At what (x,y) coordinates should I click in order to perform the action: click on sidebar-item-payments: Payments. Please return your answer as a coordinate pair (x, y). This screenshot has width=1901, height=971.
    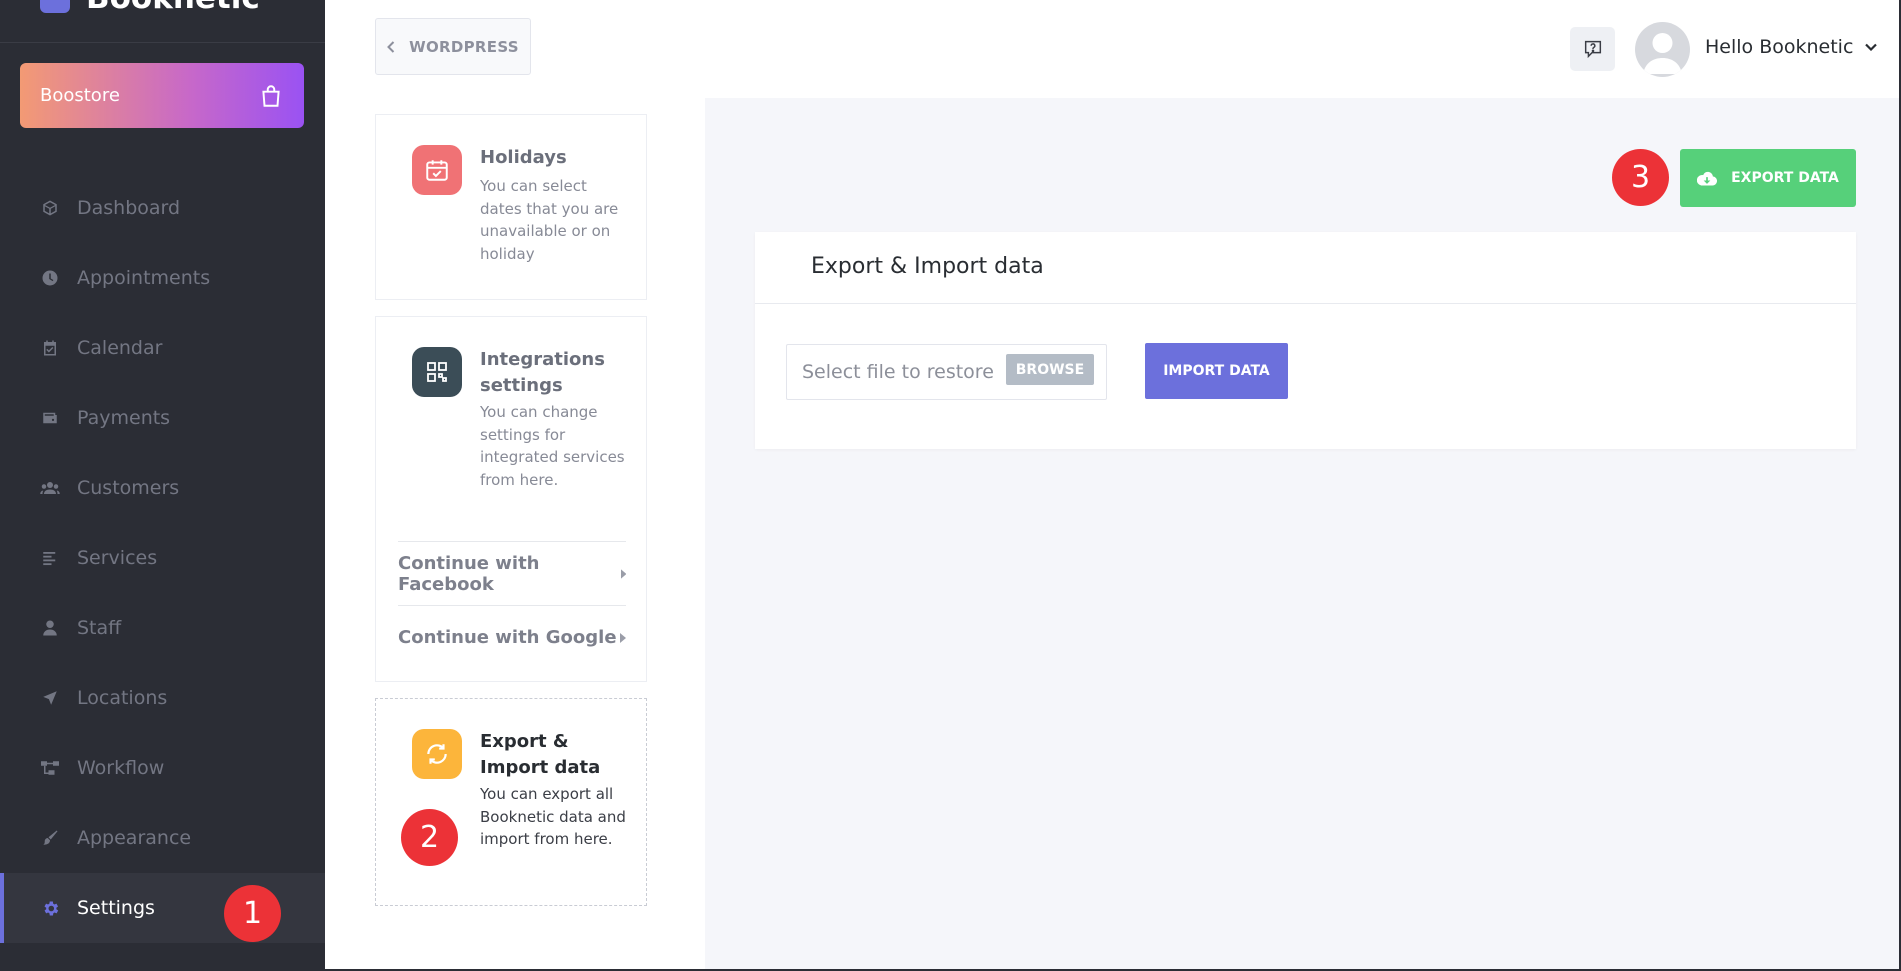
    Looking at the image, I should click on (162, 418).